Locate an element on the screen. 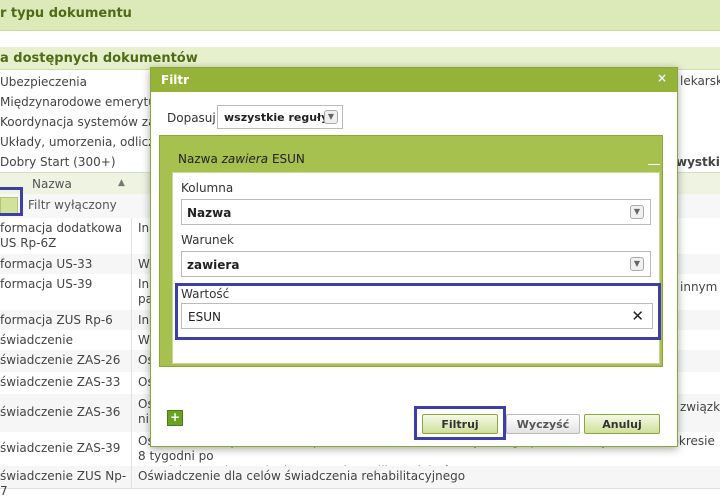 This screenshot has height=500, width=720. match-value: wszystkie reguły is located at coordinates (276, 117).